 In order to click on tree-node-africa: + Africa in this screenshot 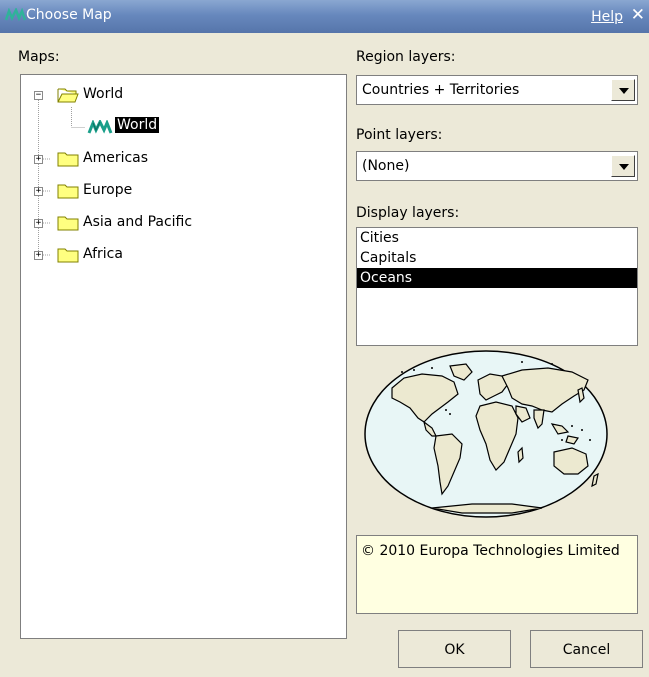, I will do `click(181, 255)`.